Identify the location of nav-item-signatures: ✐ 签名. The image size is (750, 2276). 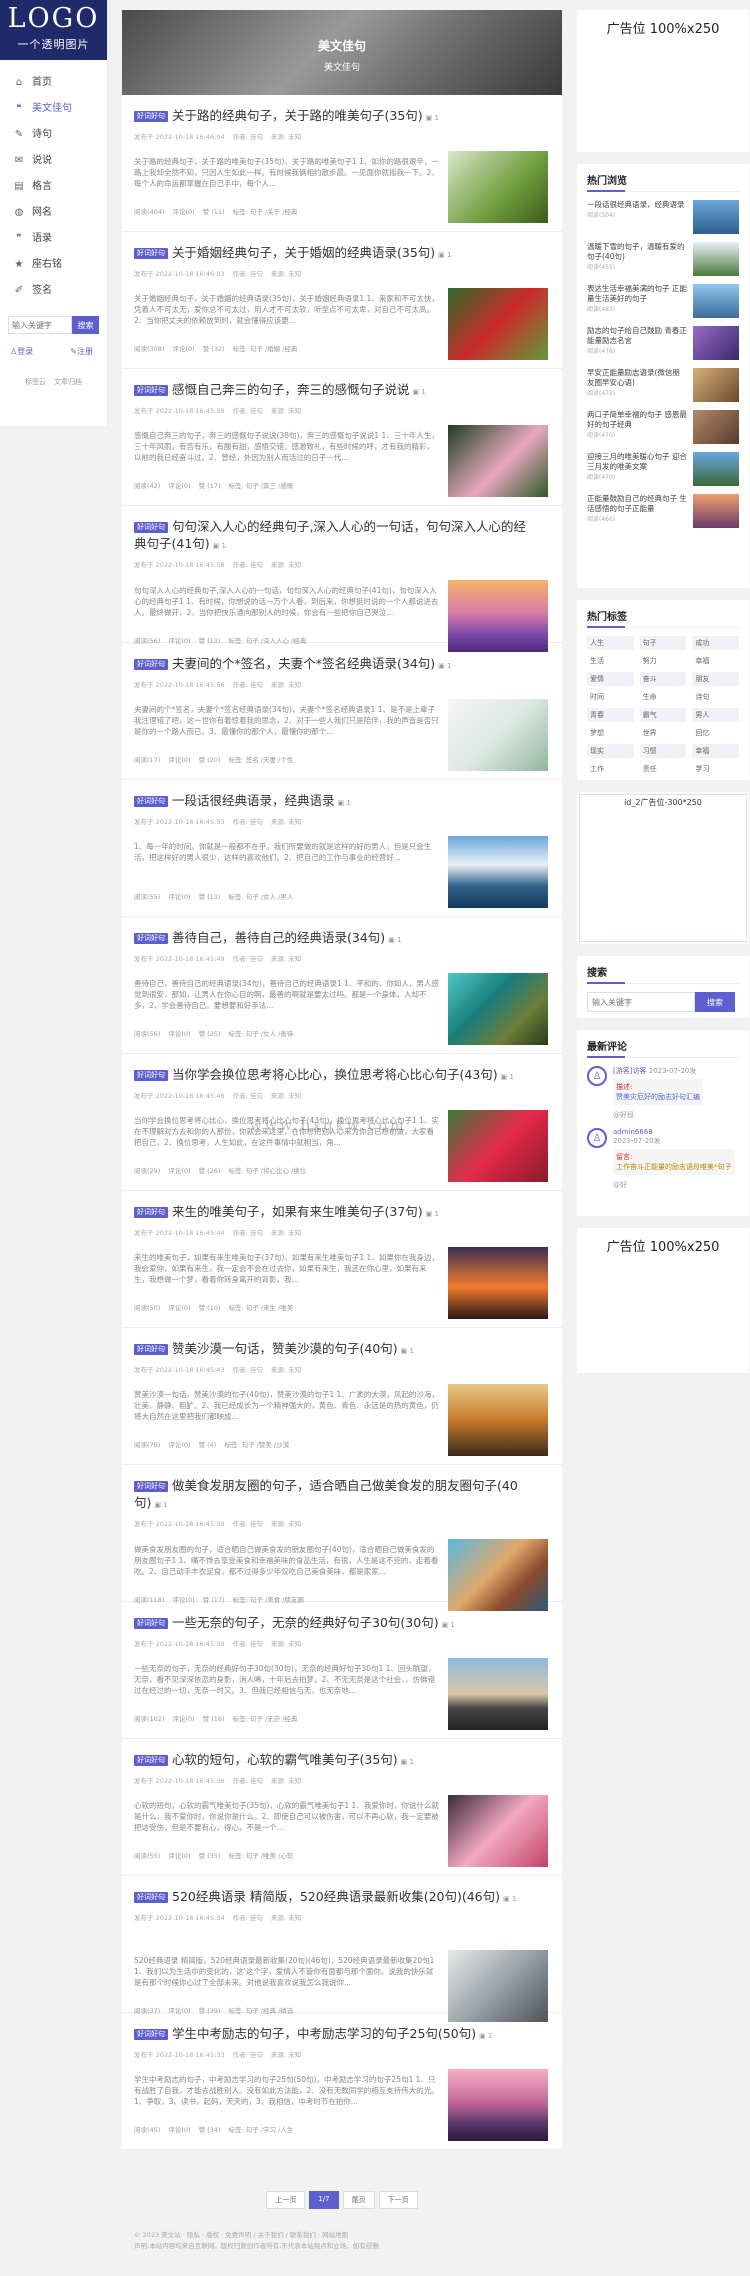
(53, 291).